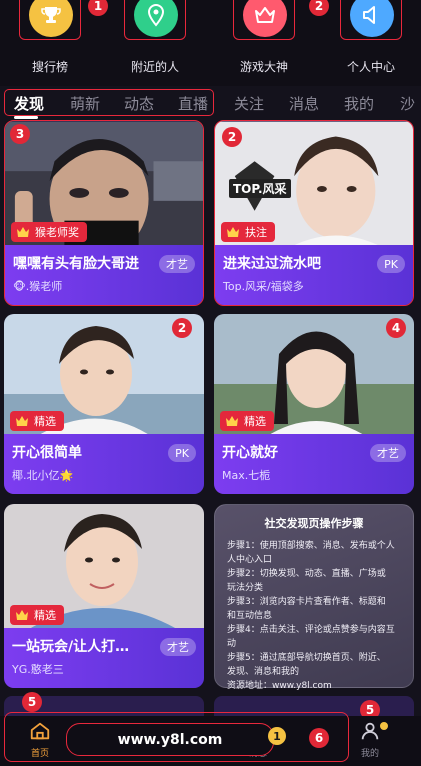  Describe the element at coordinates (29, 103) in the screenshot. I see `tab-discover: 发现` at that location.